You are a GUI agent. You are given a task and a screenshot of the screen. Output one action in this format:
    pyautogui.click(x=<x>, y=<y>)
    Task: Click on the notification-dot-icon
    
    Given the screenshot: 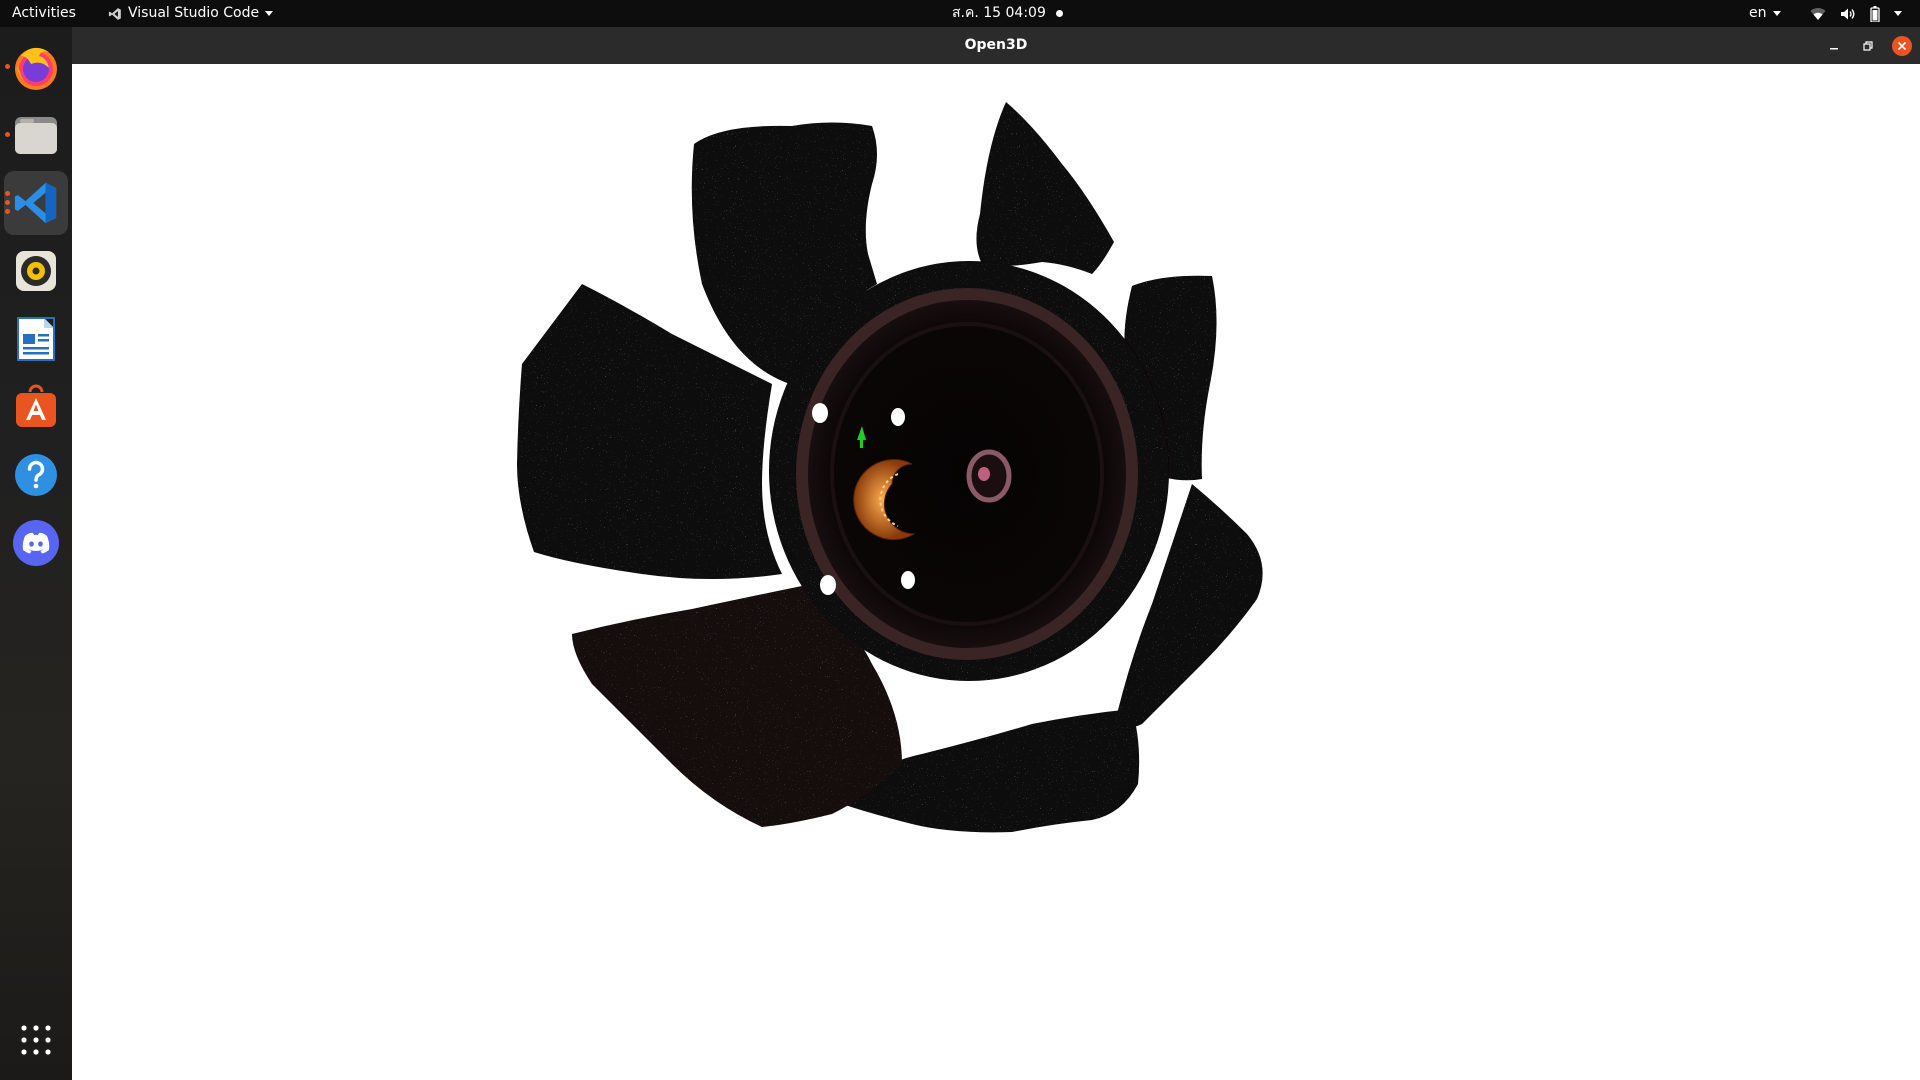 What is the action you would take?
    pyautogui.click(x=1059, y=13)
    